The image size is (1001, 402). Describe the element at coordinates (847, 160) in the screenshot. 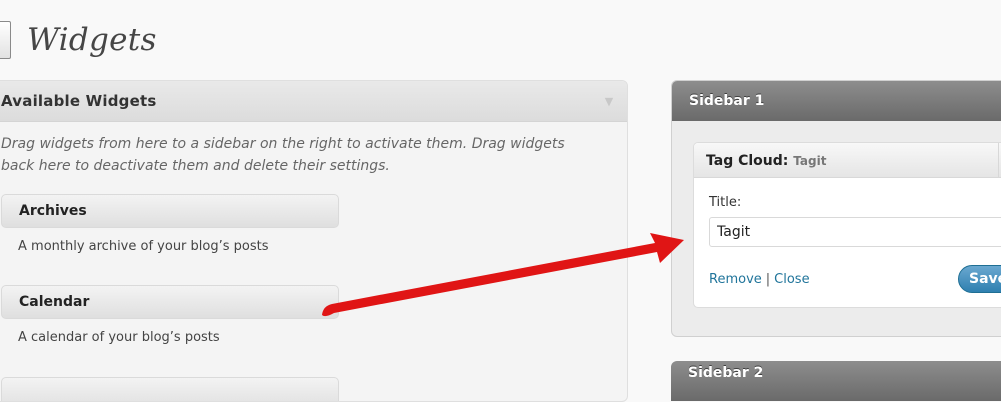

I see `tag-cloud-widget-header: Tag Cloud: Tagit` at that location.